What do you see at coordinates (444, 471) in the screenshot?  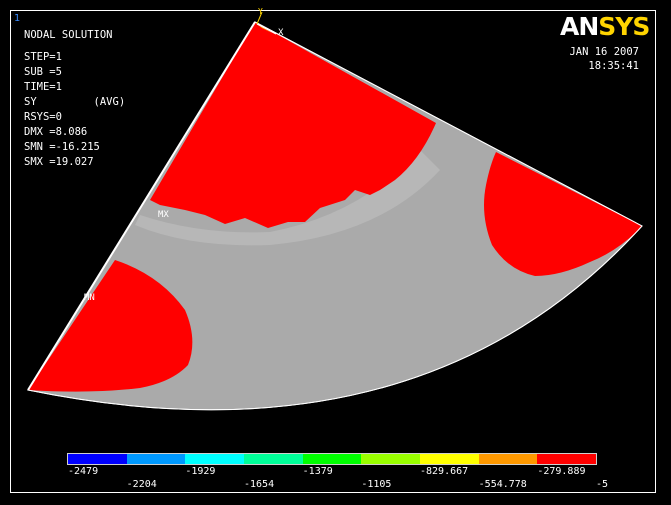 I see `legend-top-label: -829.667` at bounding box center [444, 471].